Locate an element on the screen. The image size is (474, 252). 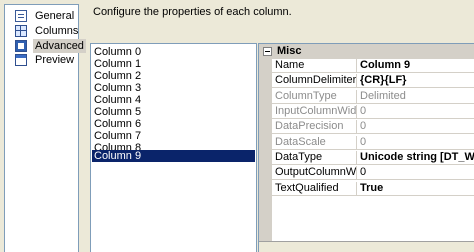
property-row-outputcolumnwidth: OutputColumnWid 0 is located at coordinates (373, 173).